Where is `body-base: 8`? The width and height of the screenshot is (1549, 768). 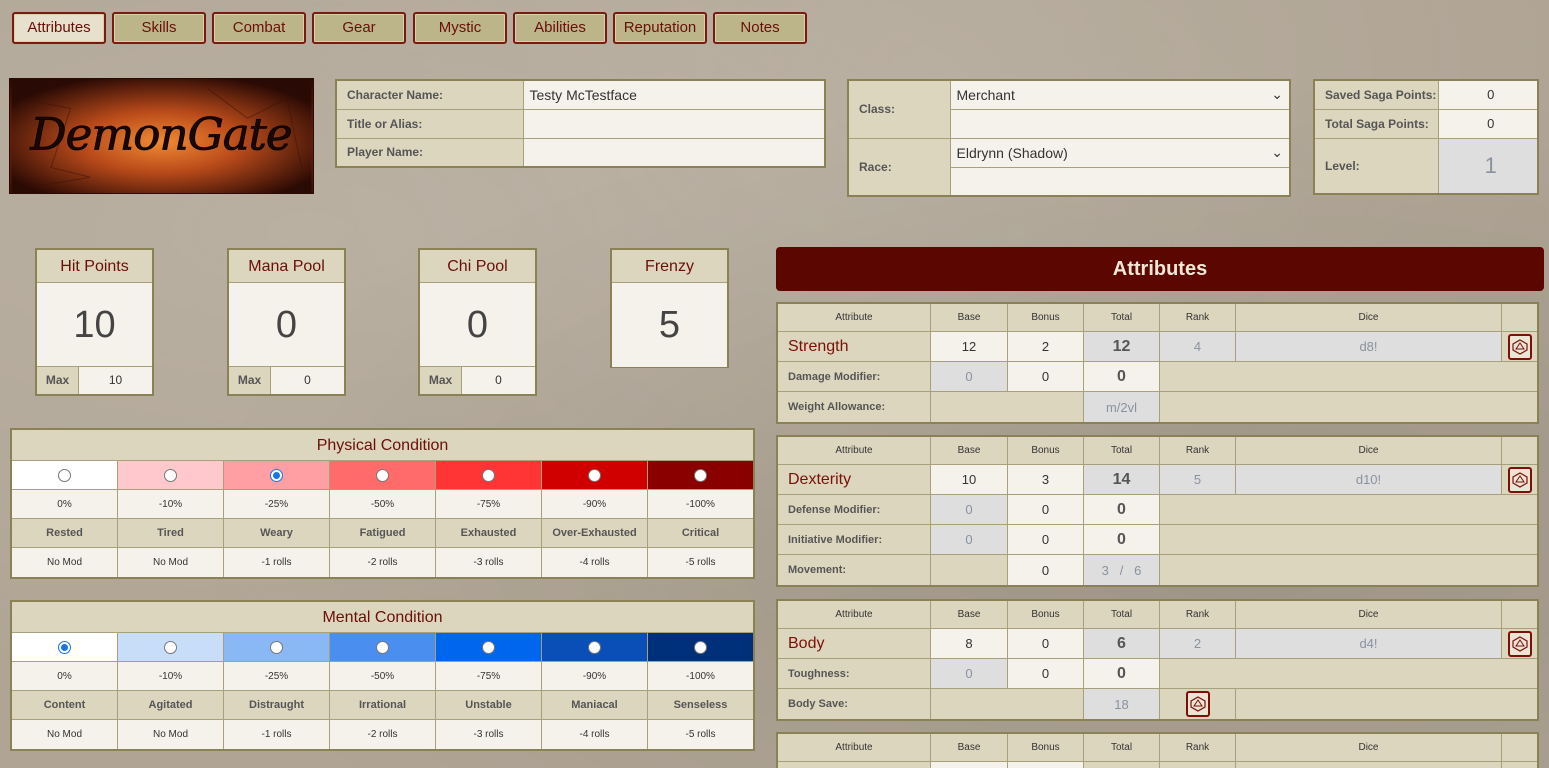 body-base: 8 is located at coordinates (969, 643).